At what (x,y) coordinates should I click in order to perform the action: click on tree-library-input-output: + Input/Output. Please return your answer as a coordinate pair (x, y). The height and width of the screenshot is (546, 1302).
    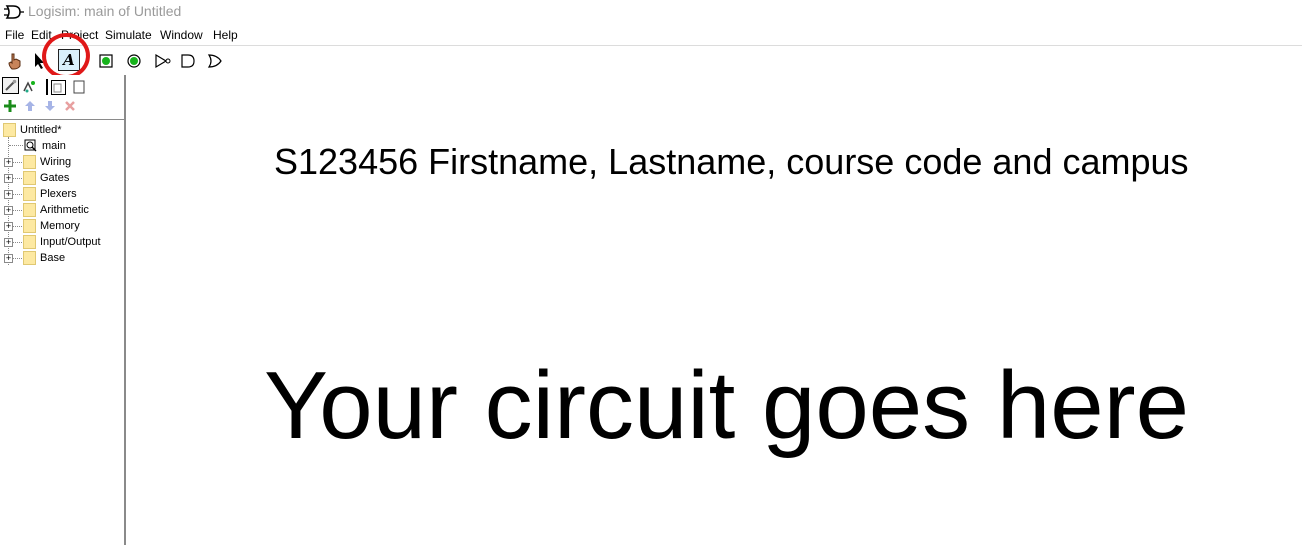
    Looking at the image, I should click on (62, 242).